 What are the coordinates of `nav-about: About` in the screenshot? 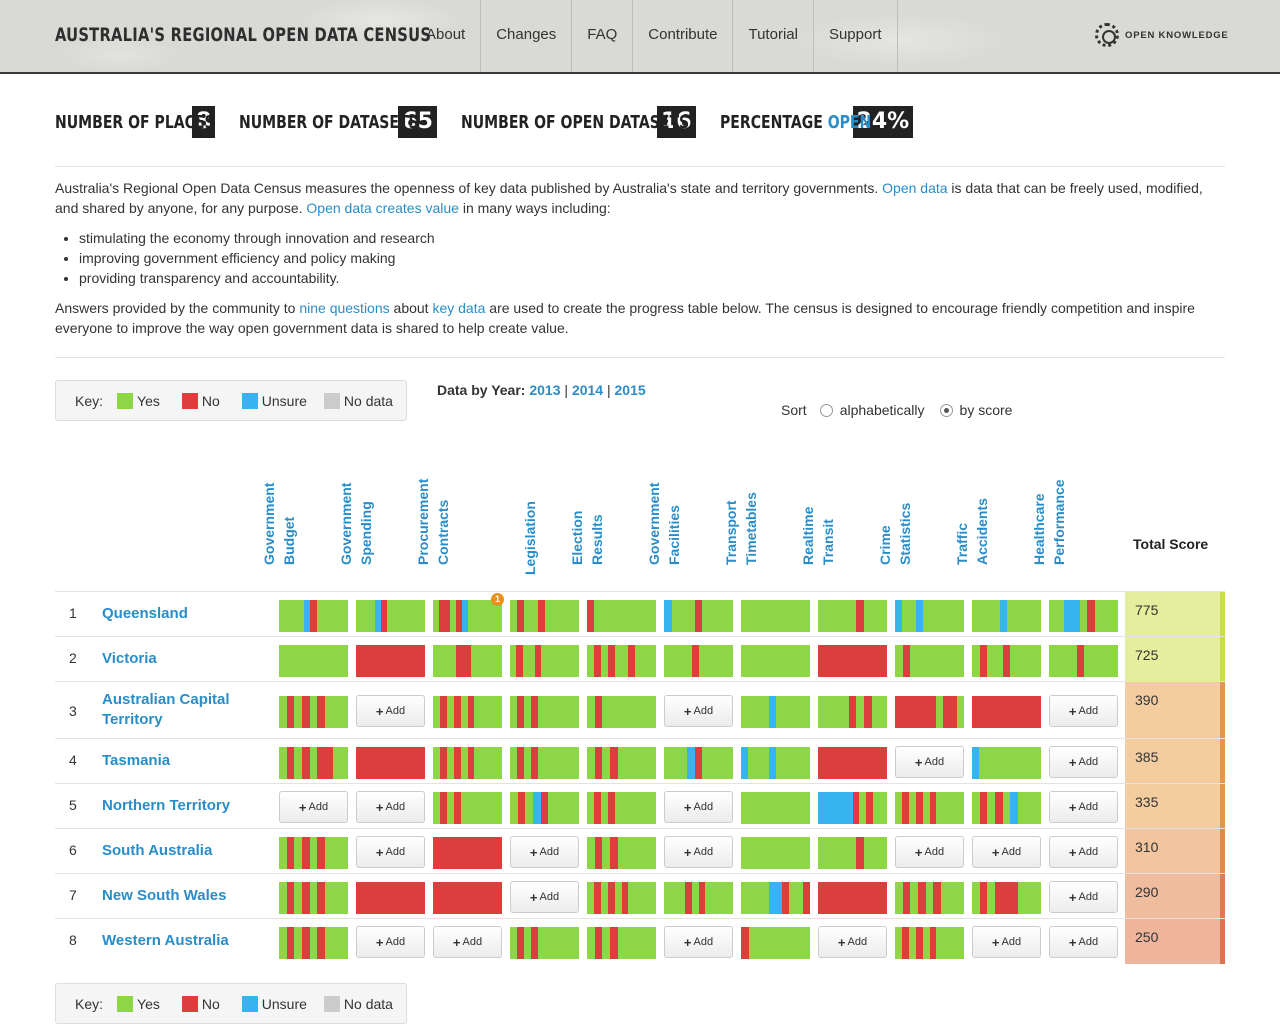 It's located at (445, 36).